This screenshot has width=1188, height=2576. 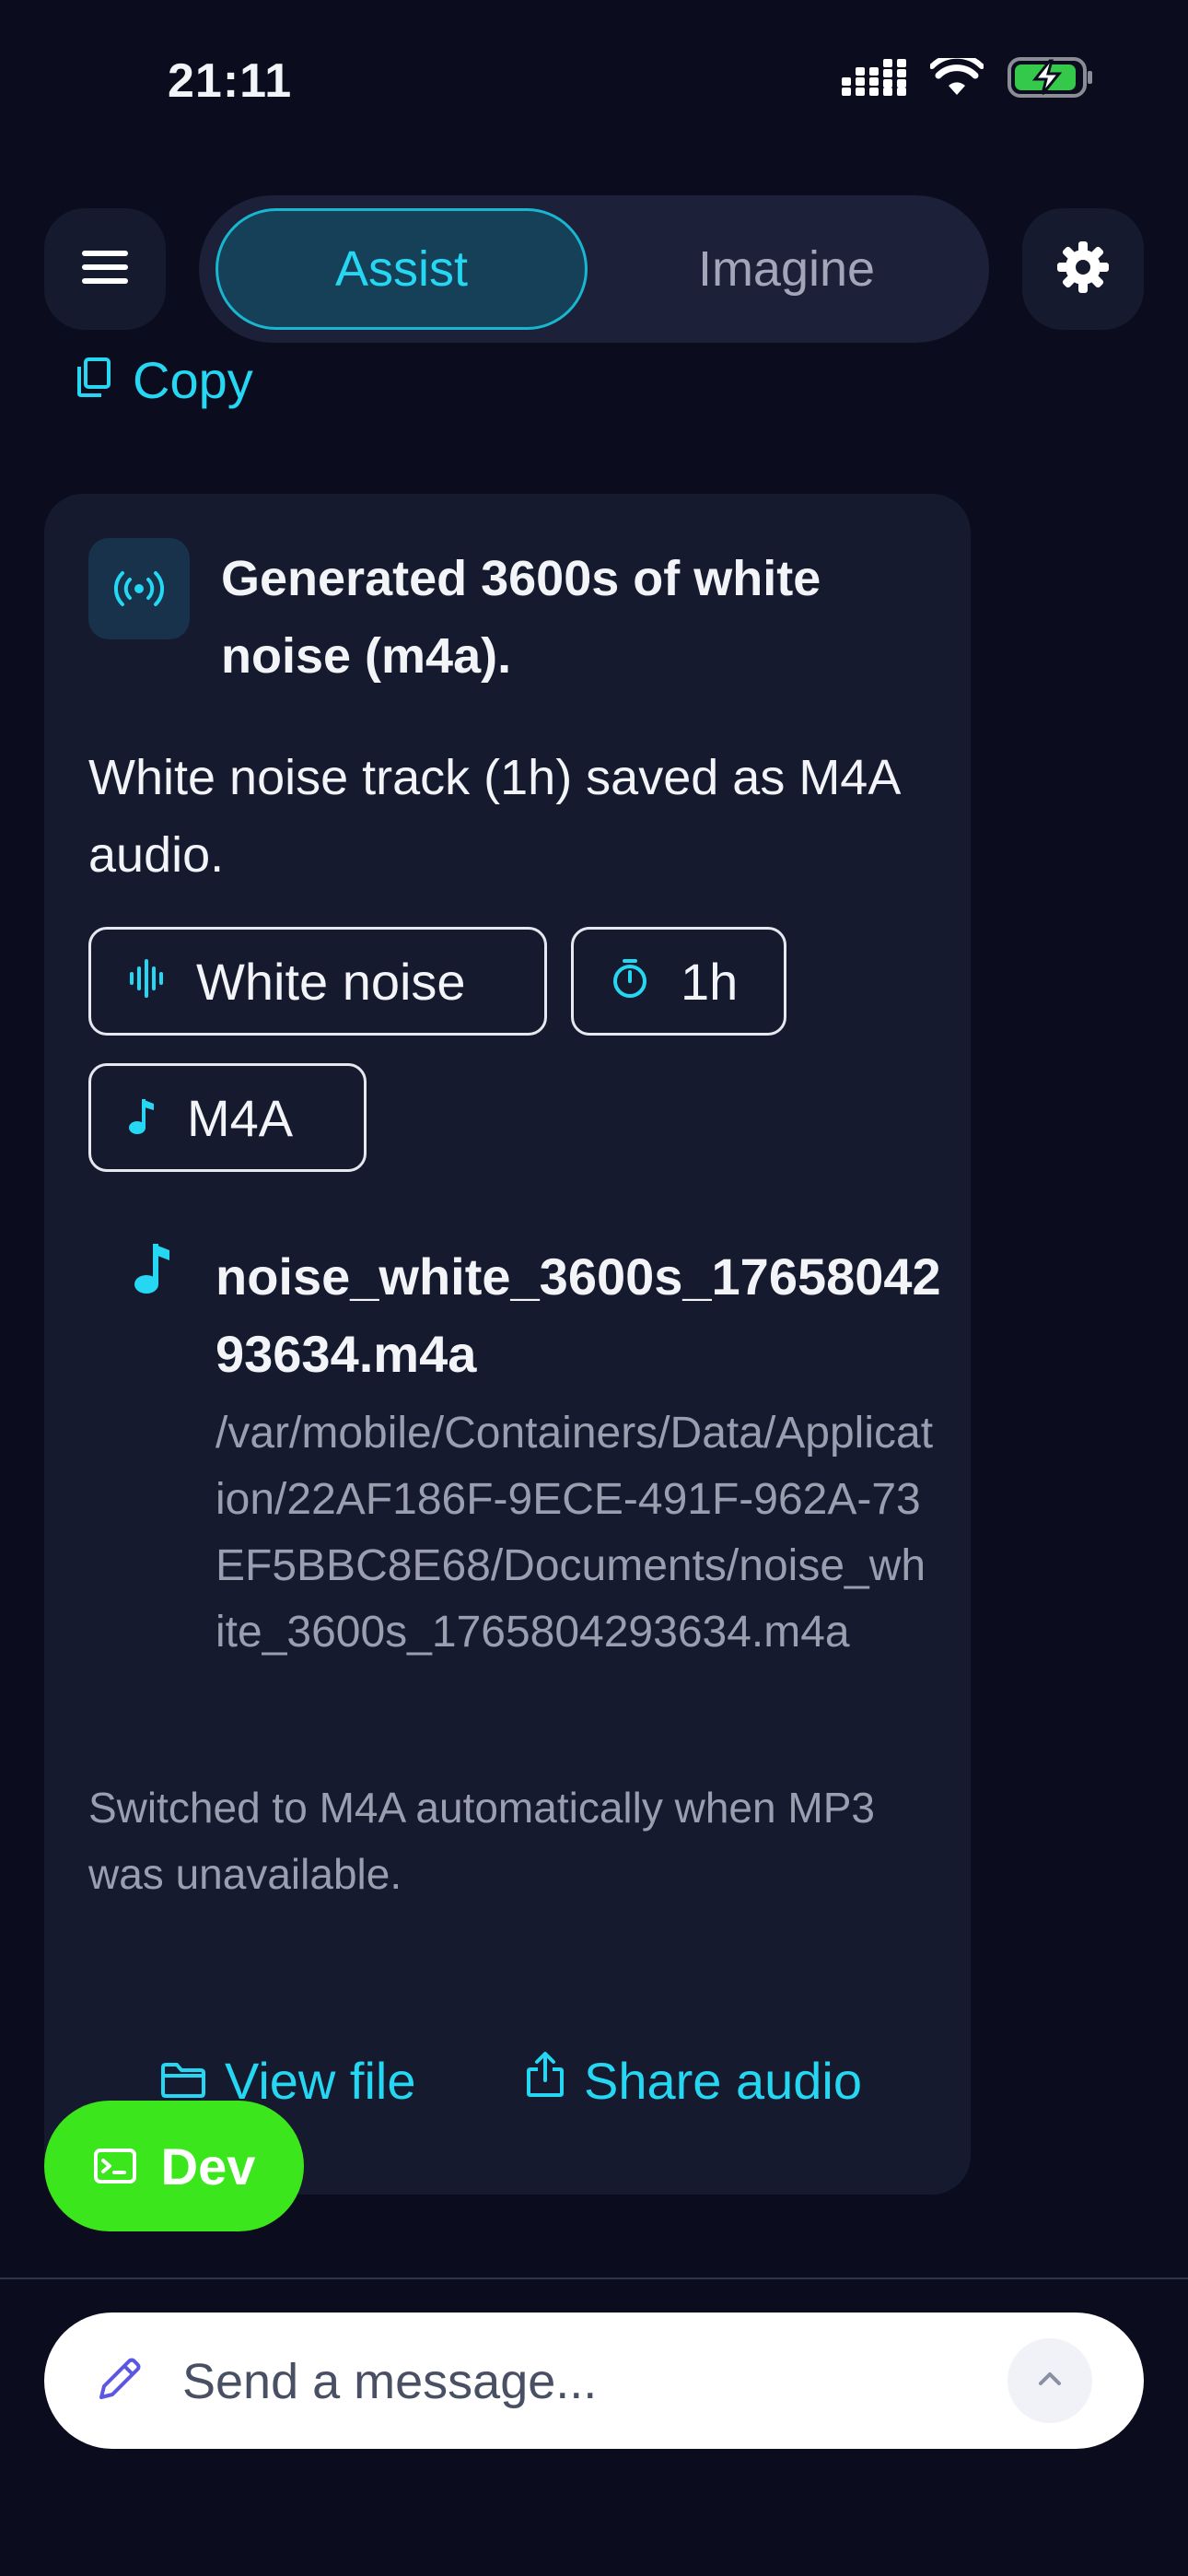 I want to click on share-audio-button: Share audio, so click(x=693, y=2081).